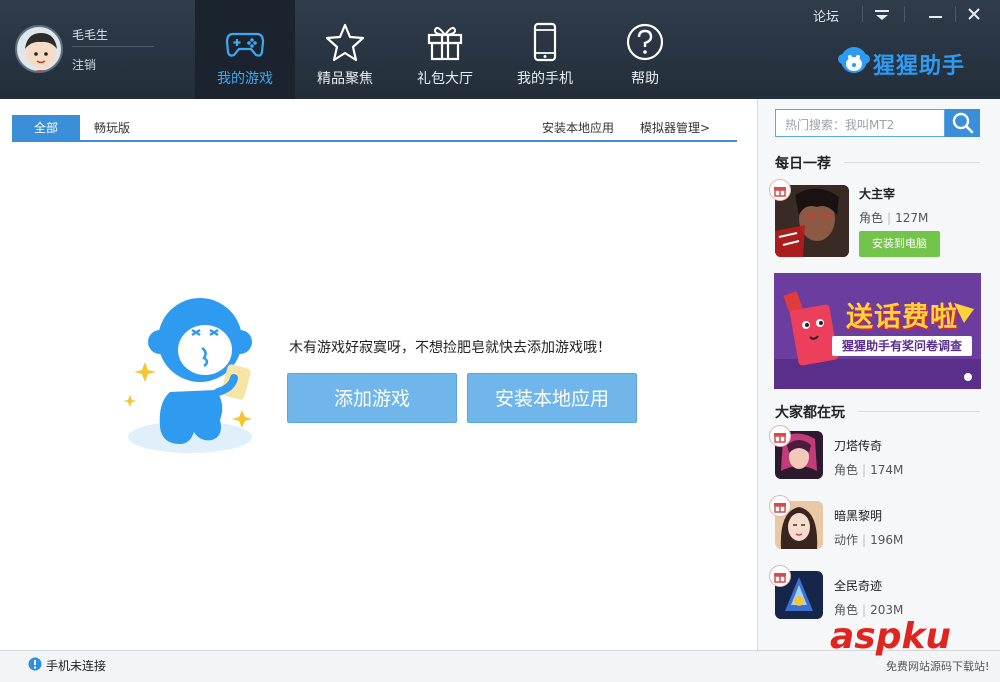 Image resolution: width=1000 pixels, height=682 pixels. I want to click on search-button, so click(962, 123).